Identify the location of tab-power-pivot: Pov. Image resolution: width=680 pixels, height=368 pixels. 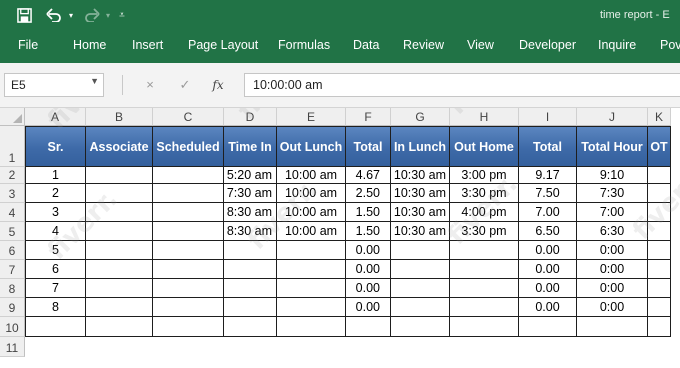
(670, 45).